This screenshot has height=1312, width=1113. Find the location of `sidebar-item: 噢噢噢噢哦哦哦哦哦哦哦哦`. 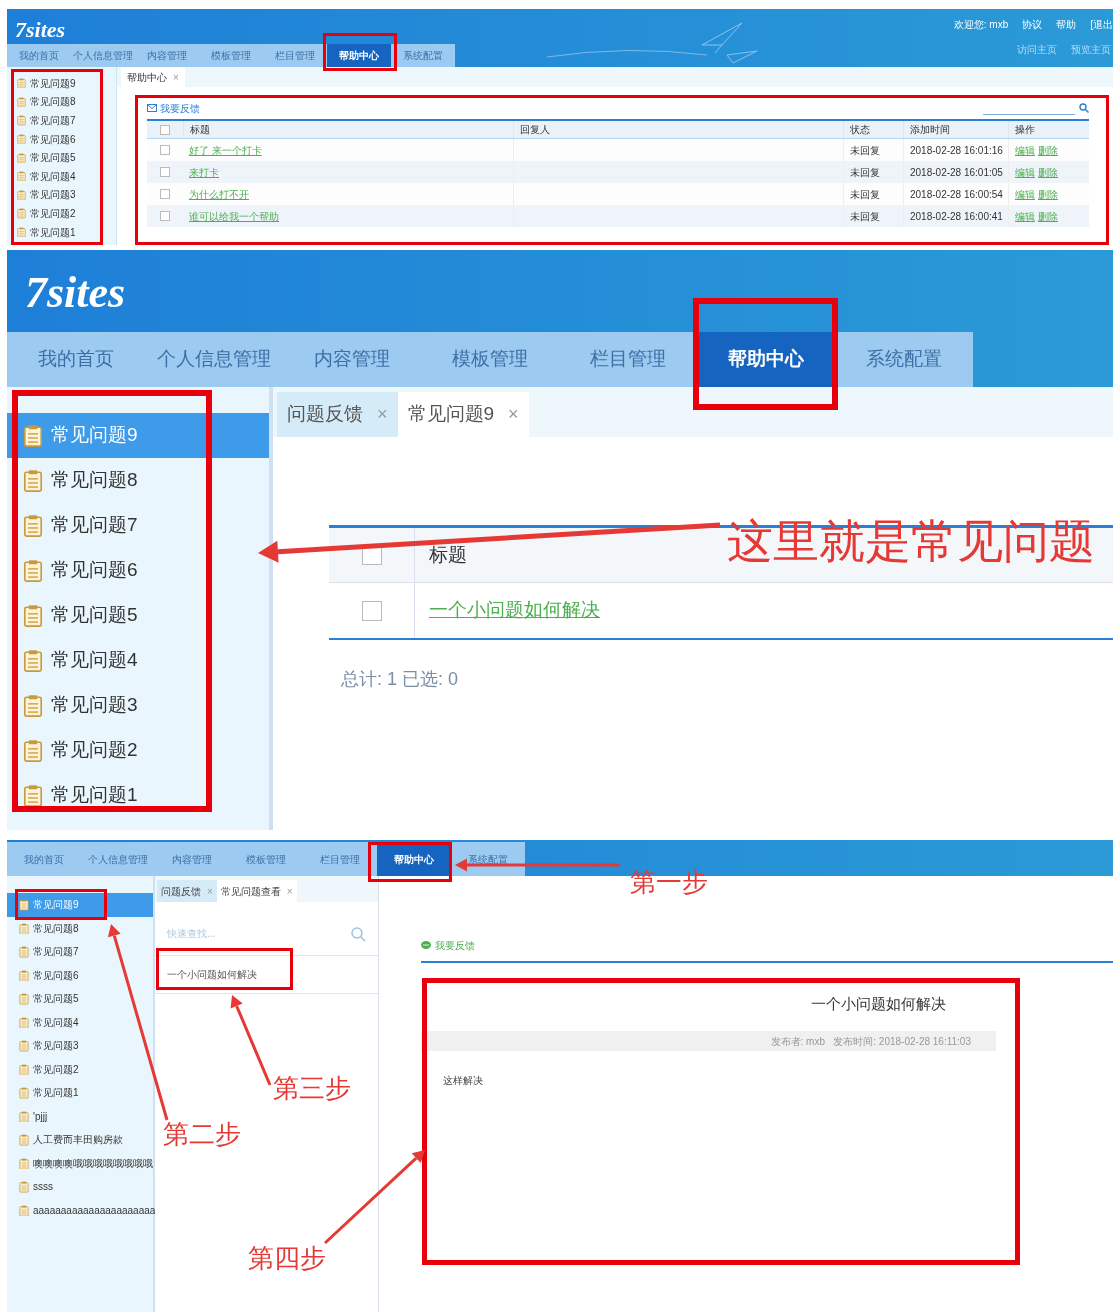

sidebar-item: 噢噢噢噢哦哦哦哦哦哦哦哦 is located at coordinates (80, 1163).